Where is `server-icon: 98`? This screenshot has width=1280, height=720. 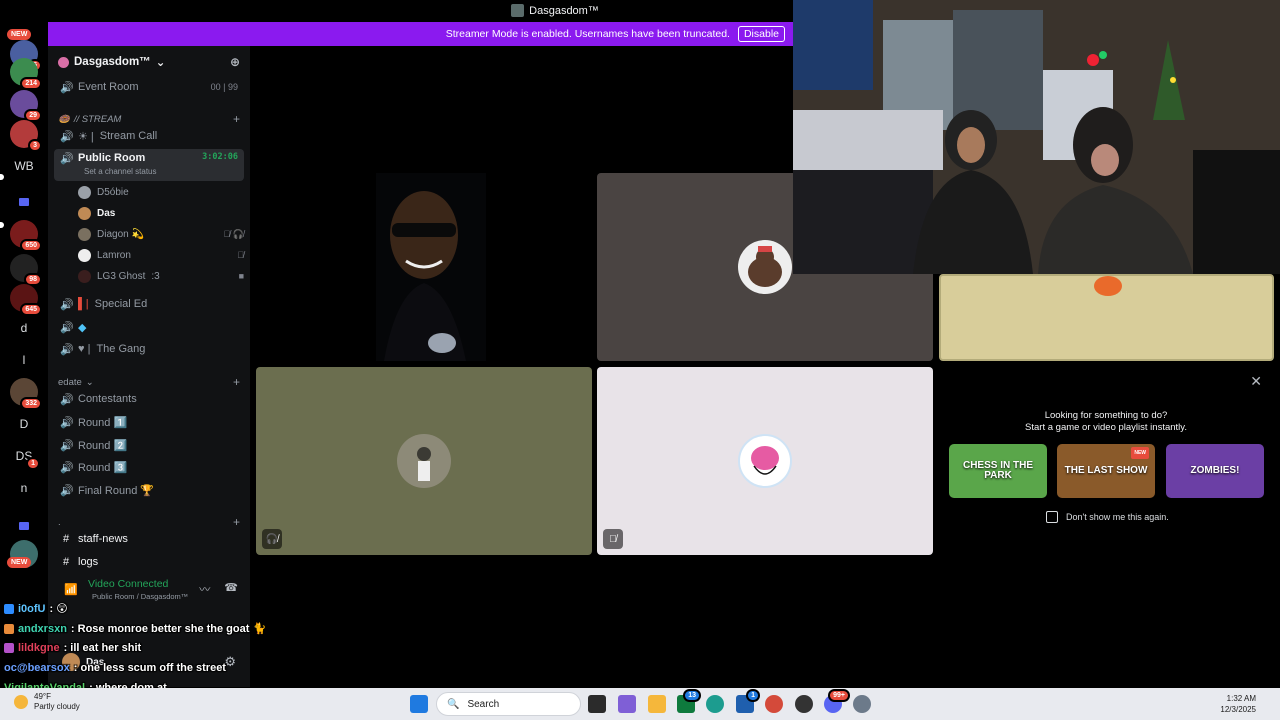 server-icon: 98 is located at coordinates (26, 270).